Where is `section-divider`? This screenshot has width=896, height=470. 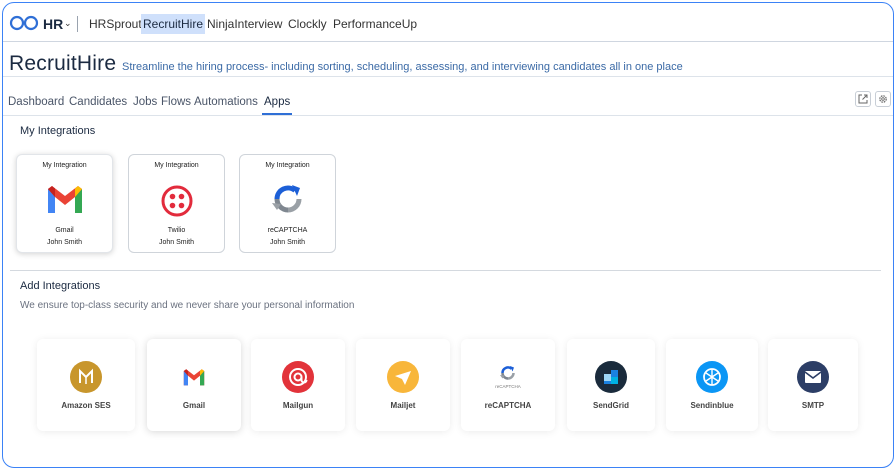 section-divider is located at coordinates (445, 270).